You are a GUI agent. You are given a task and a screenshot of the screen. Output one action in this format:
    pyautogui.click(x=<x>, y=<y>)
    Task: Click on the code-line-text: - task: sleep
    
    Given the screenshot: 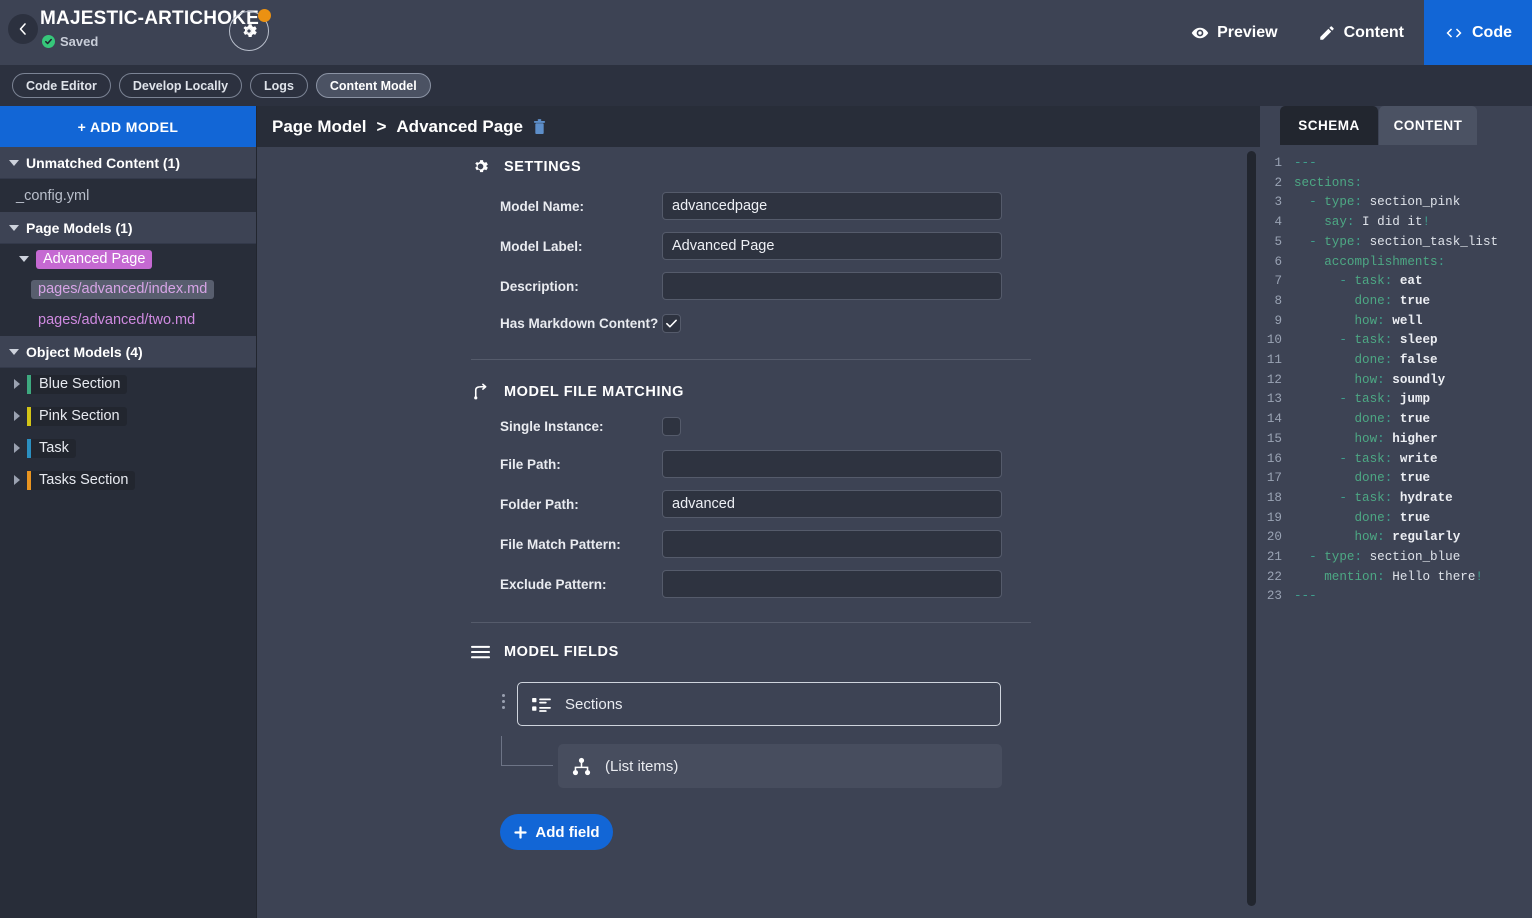 What is the action you would take?
    pyautogui.click(x=1366, y=340)
    